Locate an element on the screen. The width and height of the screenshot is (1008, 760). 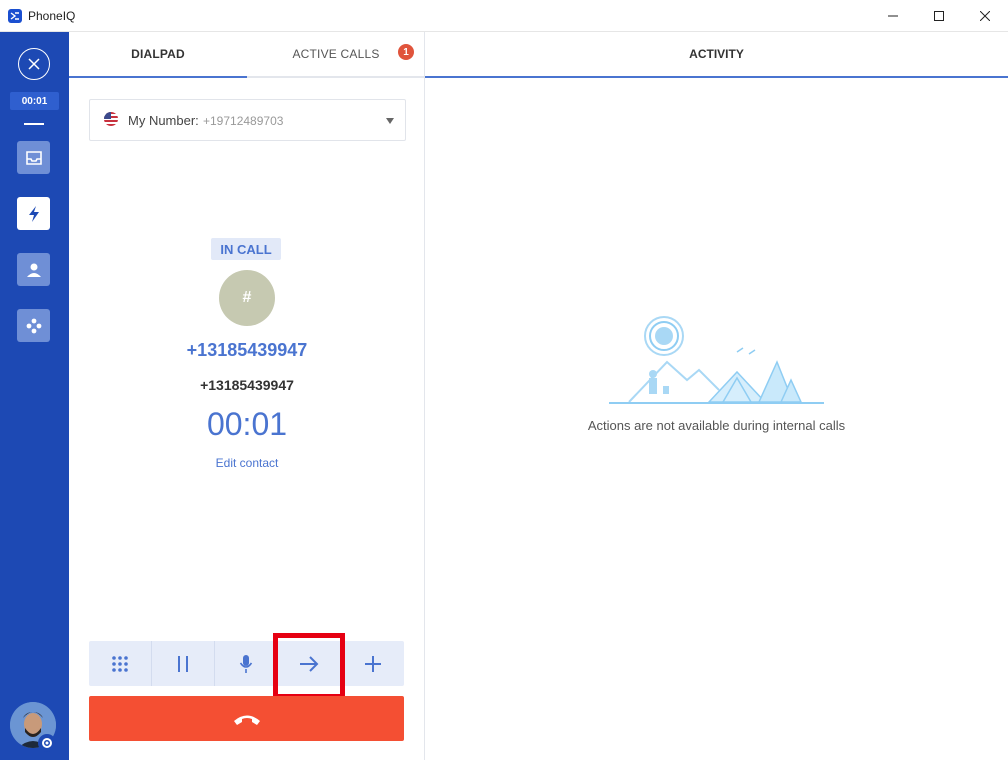
close-window-button is located at coordinates (985, 16).